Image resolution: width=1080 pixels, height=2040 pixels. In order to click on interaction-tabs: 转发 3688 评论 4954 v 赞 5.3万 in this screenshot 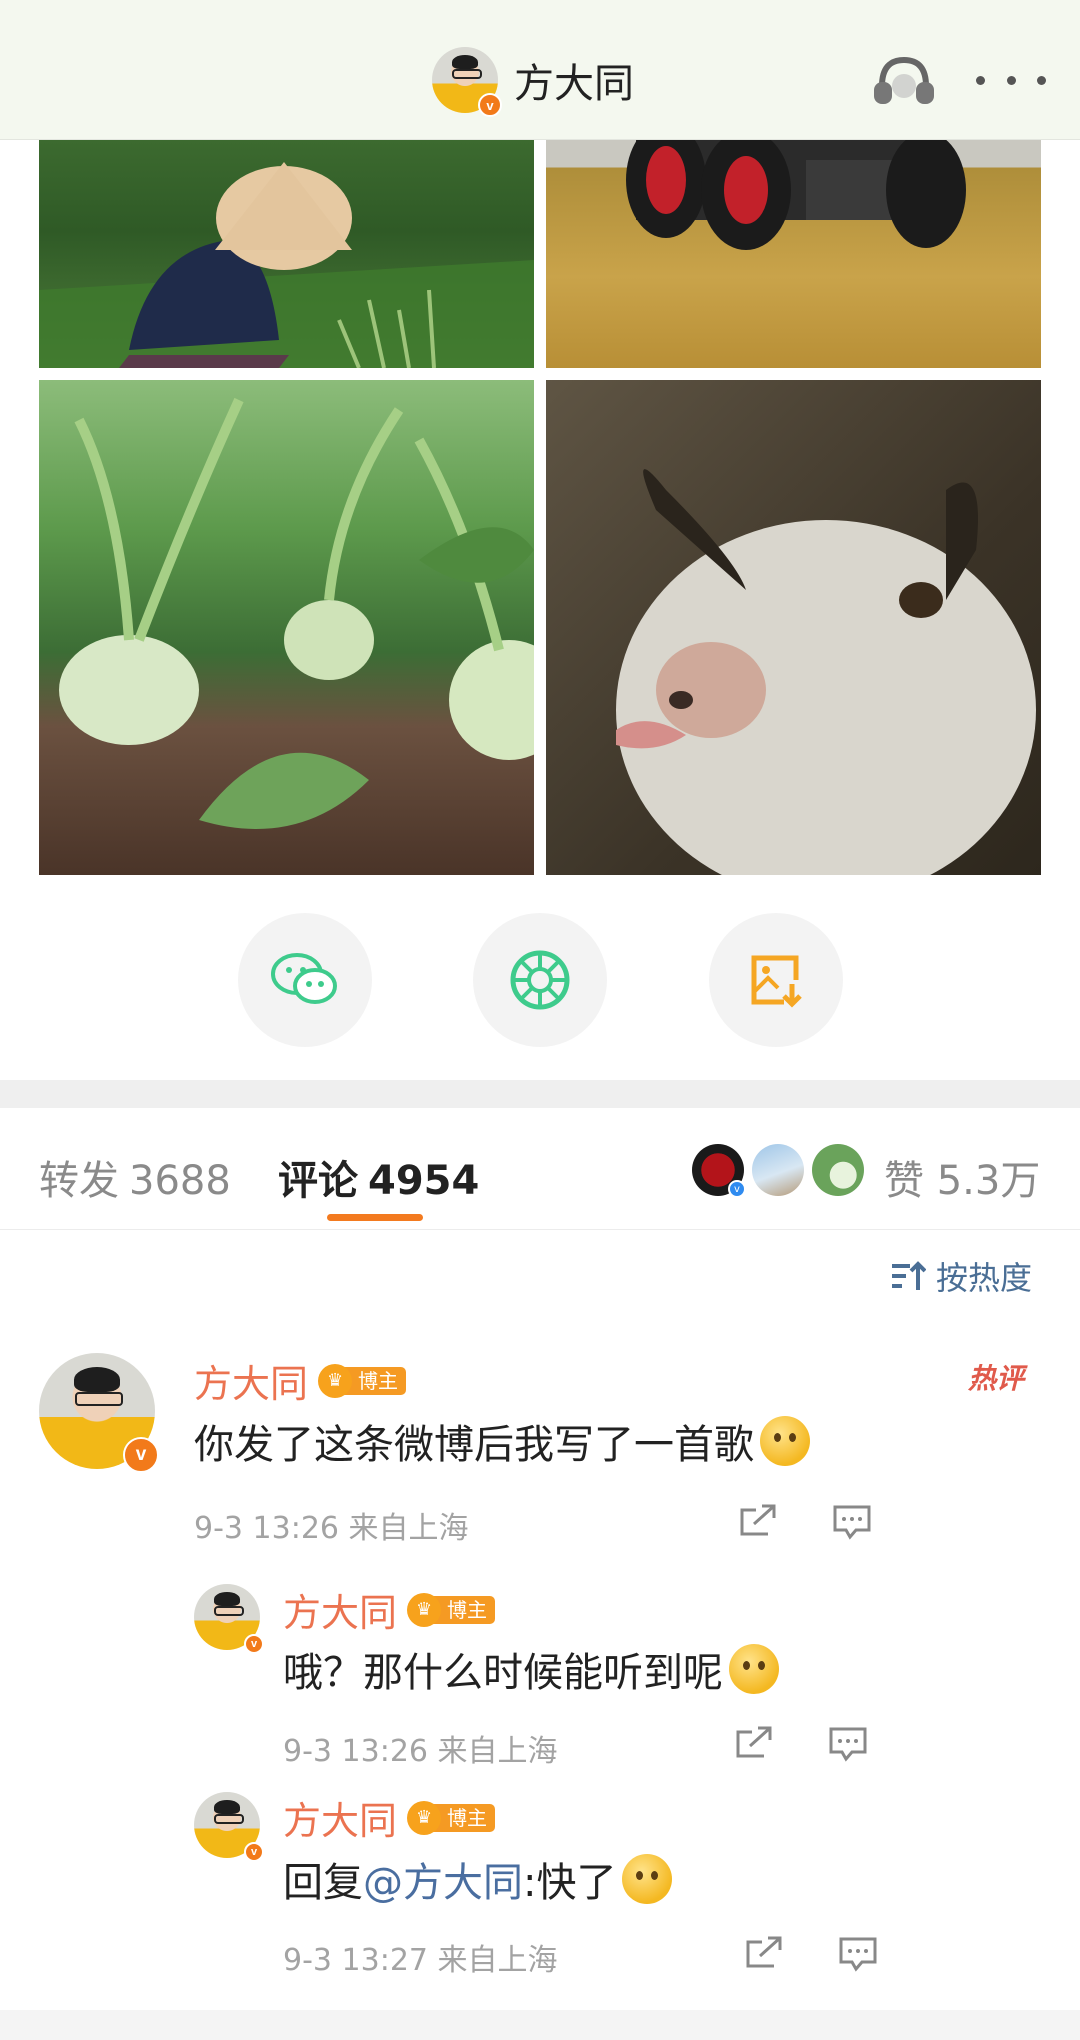, I will do `click(540, 1169)`.